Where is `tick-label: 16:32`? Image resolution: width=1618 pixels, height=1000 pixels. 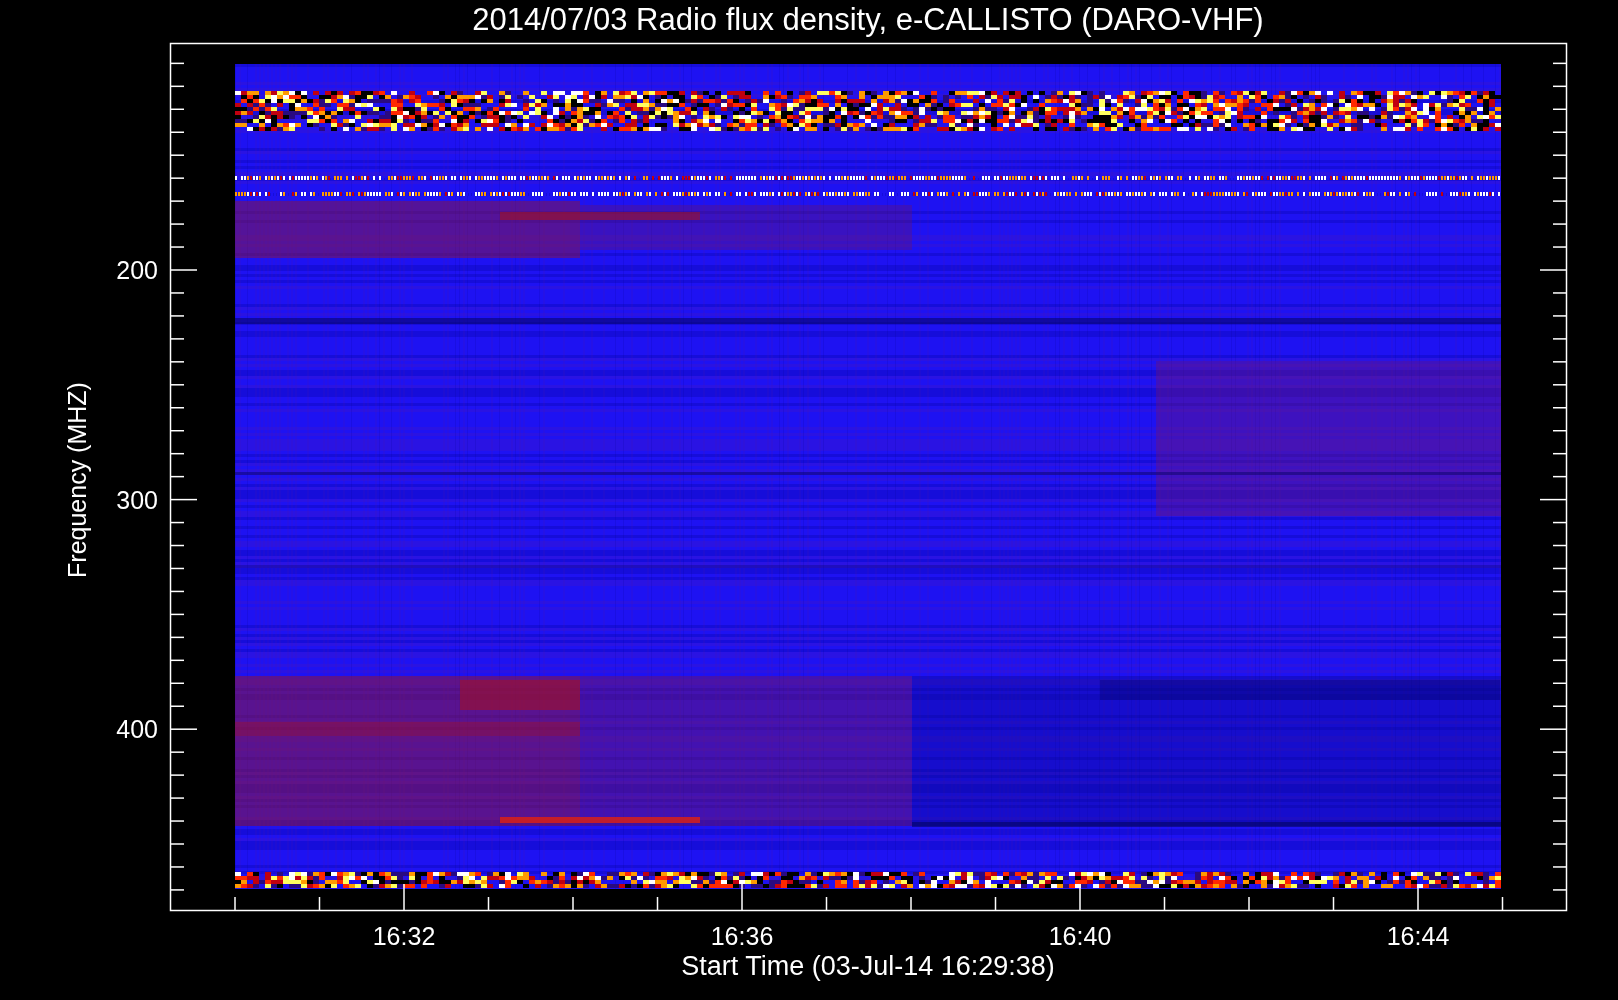 tick-label: 16:32 is located at coordinates (404, 936).